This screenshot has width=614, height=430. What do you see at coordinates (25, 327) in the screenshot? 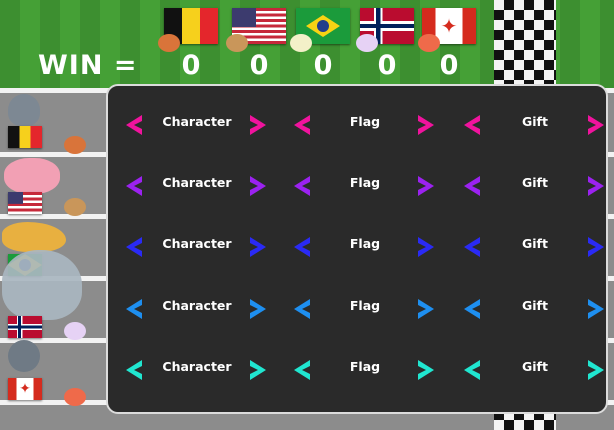
I see `lane-flag-norway` at bounding box center [25, 327].